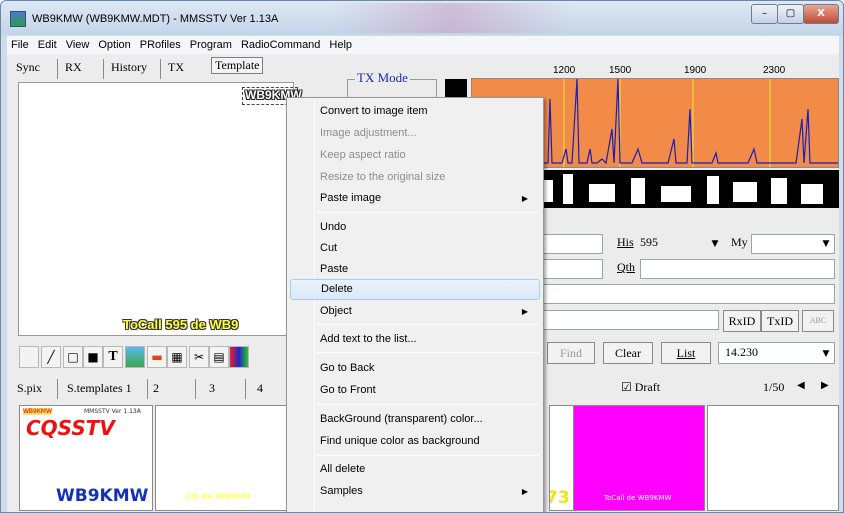  What do you see at coordinates (649, 242) in the screenshot?
I see `his-rst-value: 595` at bounding box center [649, 242].